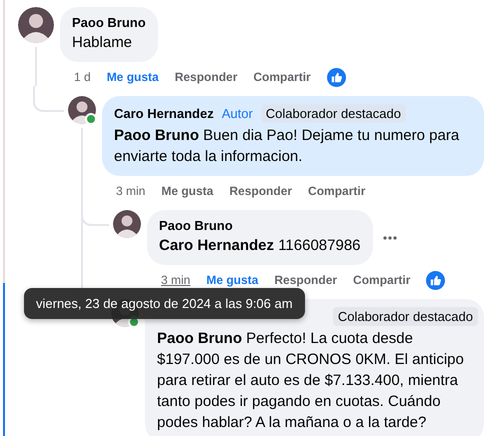 This screenshot has height=436, width=484. Describe the element at coordinates (103, 43) in the screenshot. I see `comment-text: Hablame` at that location.